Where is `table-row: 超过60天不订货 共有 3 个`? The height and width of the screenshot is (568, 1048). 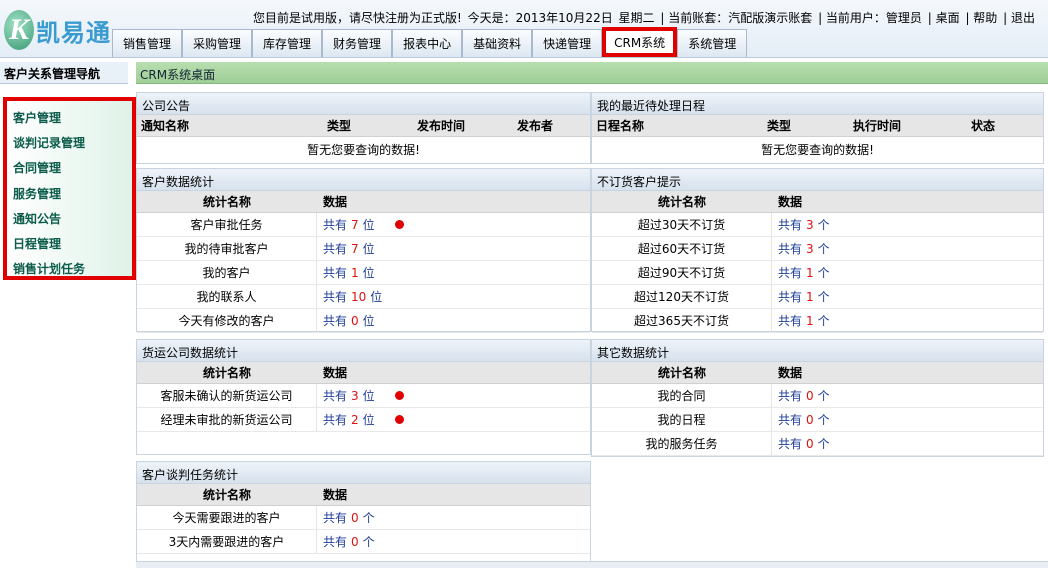 table-row: 超过60天不订货 共有 3 个 is located at coordinates (817, 249).